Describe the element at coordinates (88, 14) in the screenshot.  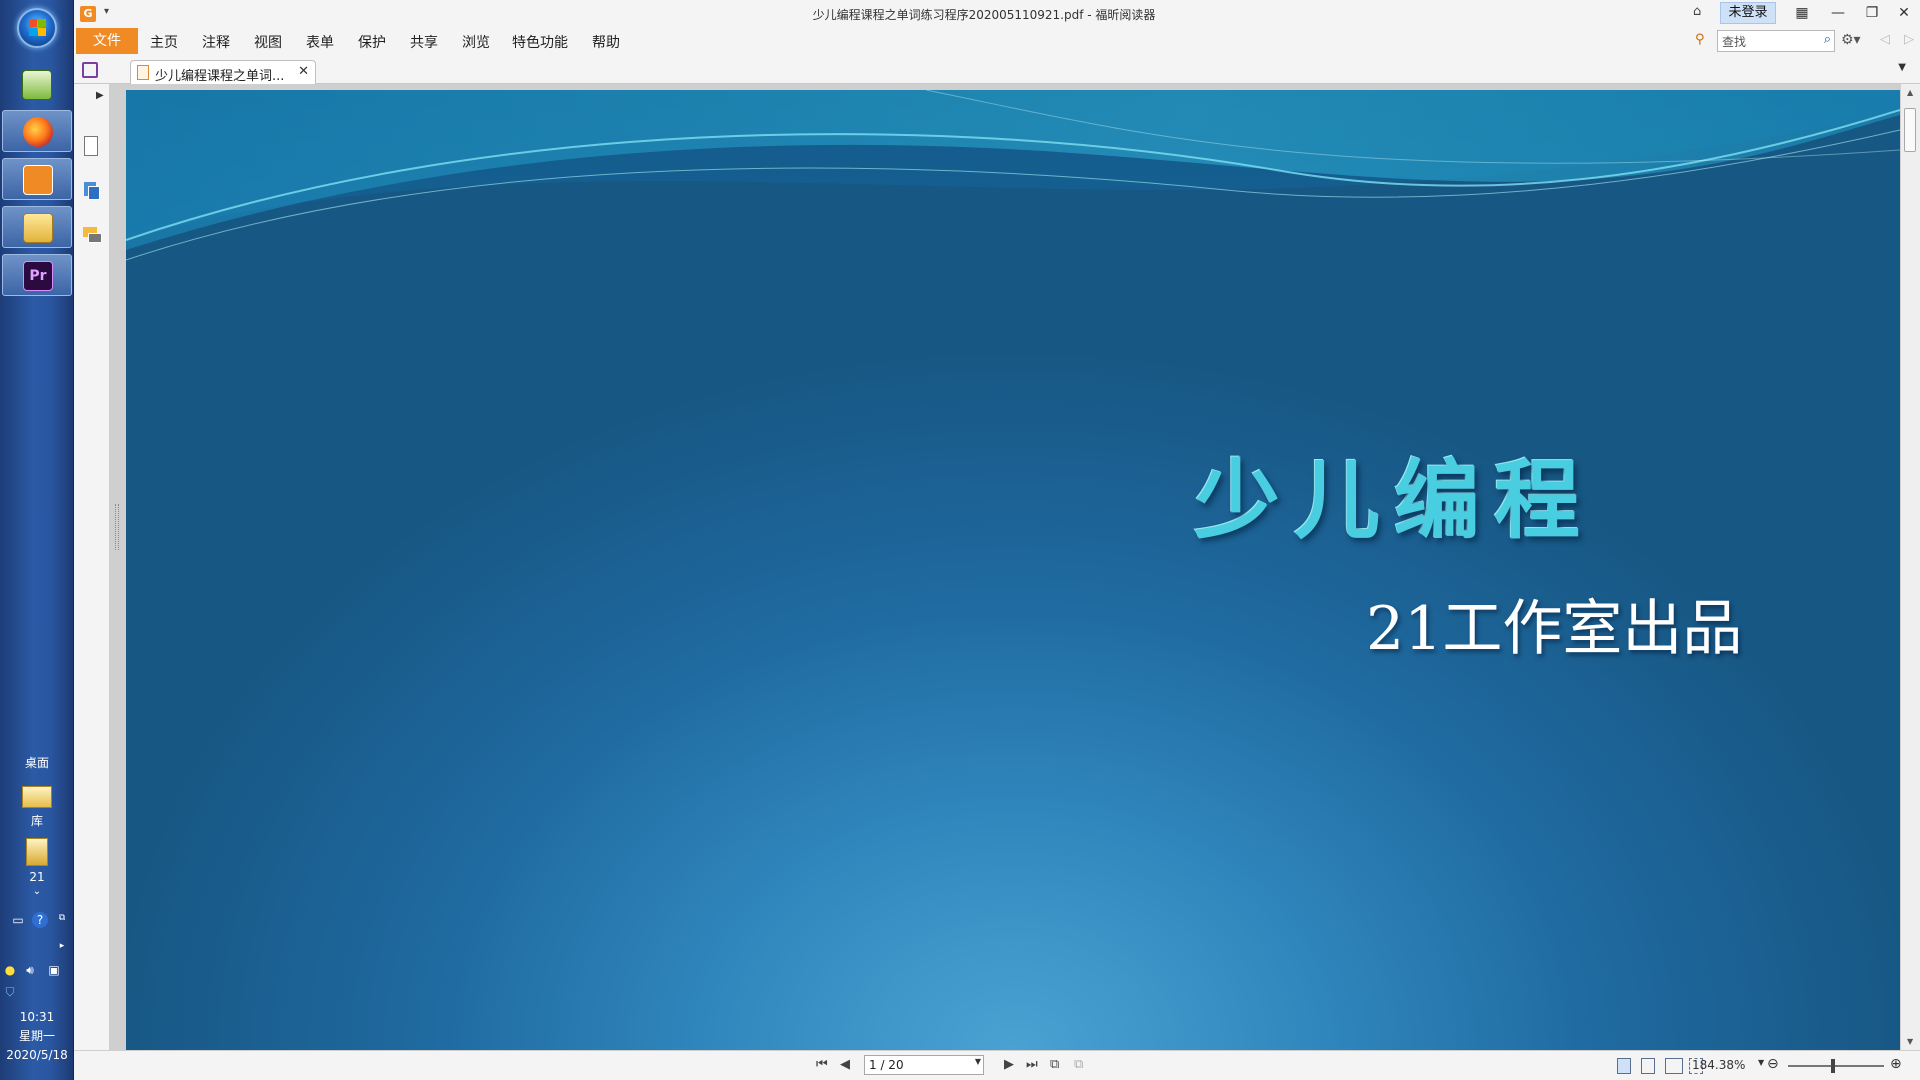
I see `foxit-app-icon: G` at that location.